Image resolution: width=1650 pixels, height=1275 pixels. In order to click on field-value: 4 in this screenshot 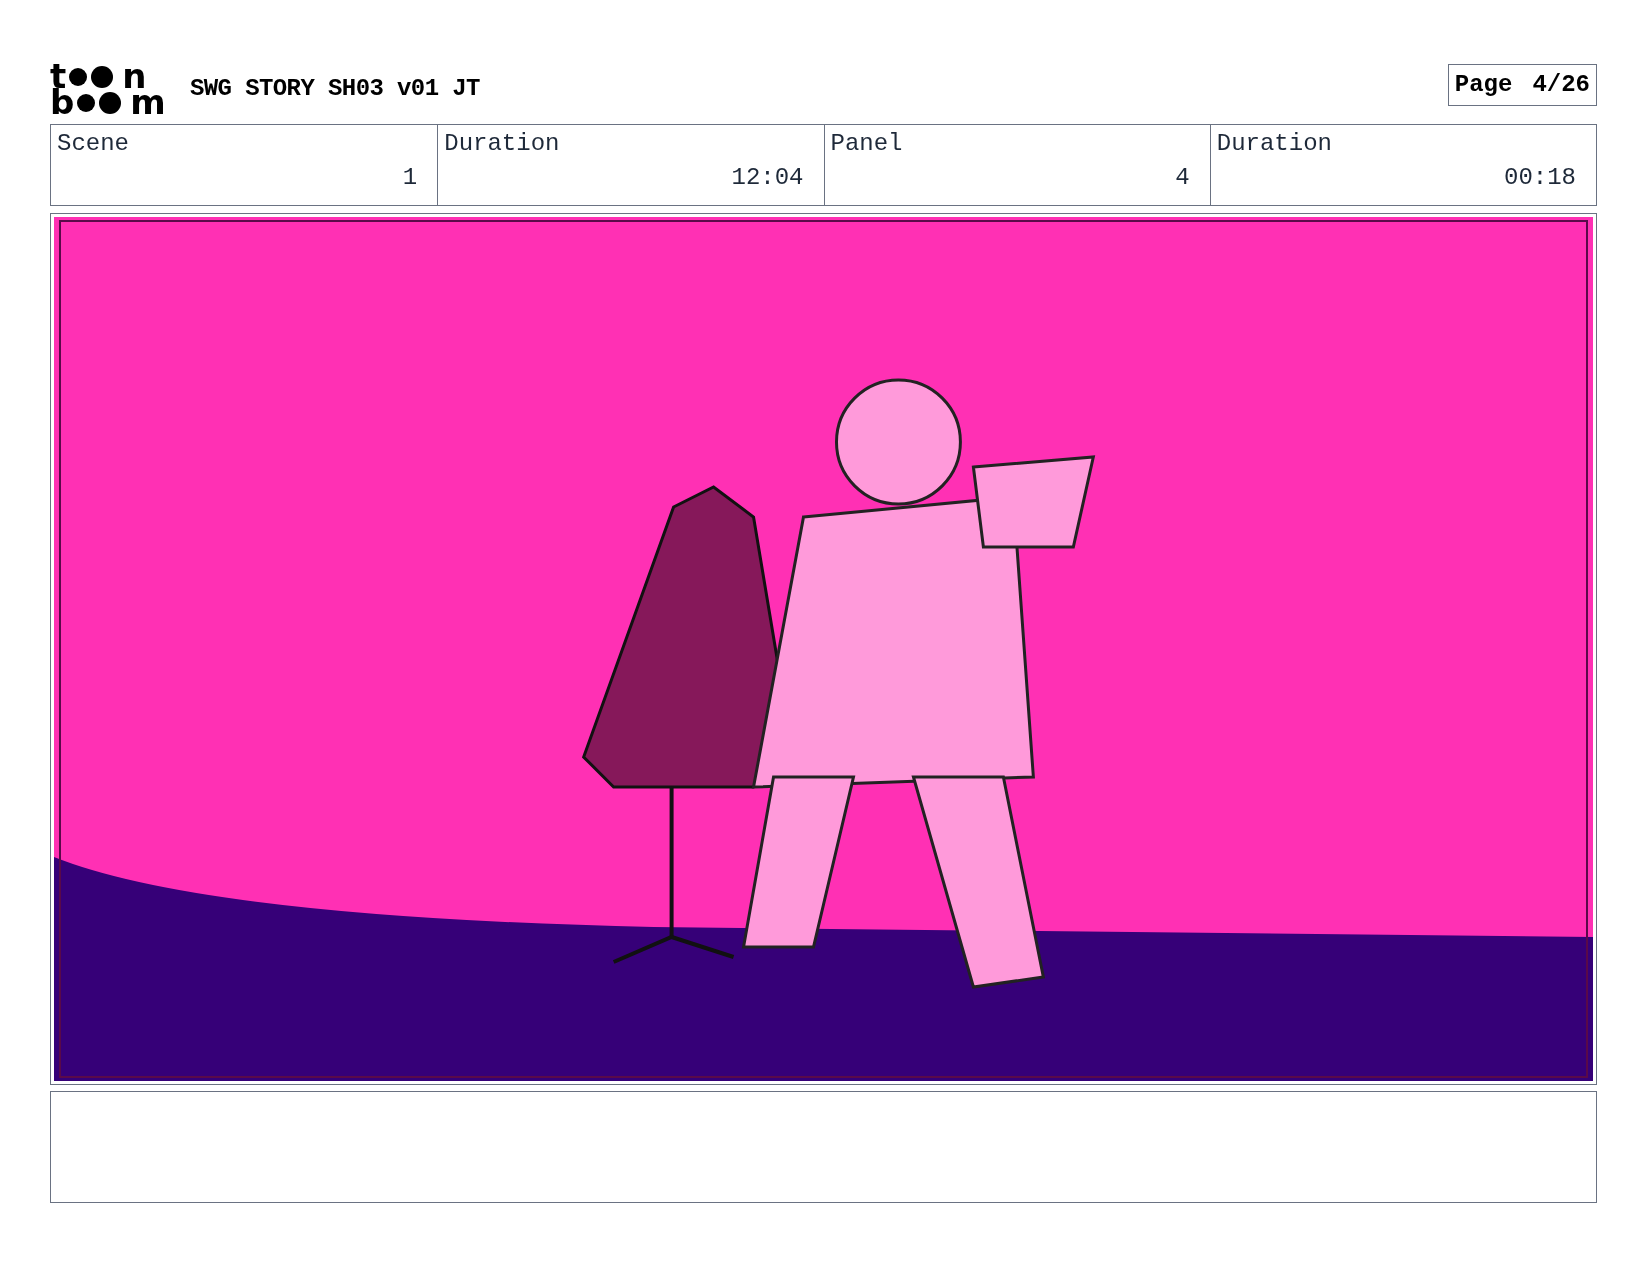, I will do `click(1182, 178)`.